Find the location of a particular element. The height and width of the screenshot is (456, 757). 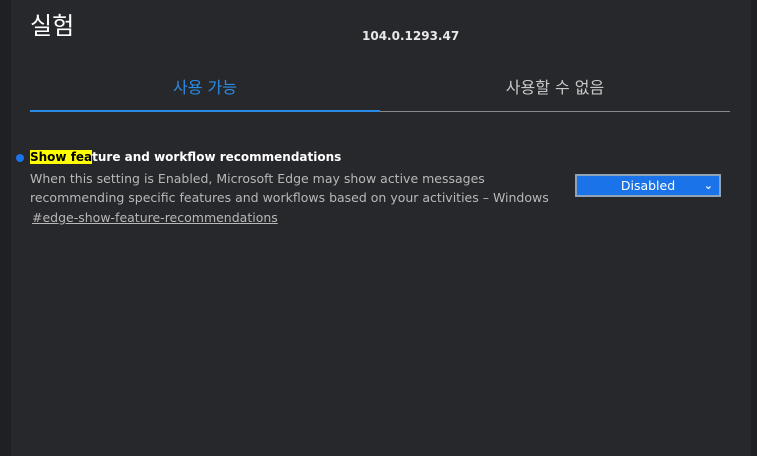

version-label: 104.0.1293.47 is located at coordinates (411, 36).